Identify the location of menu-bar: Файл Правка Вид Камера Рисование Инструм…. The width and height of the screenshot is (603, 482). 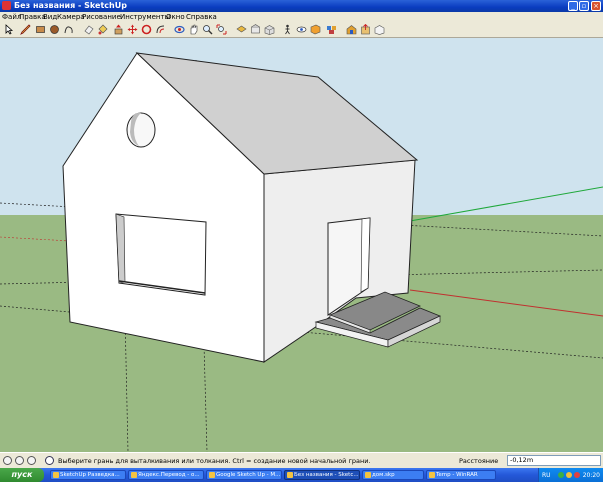
(301, 17).